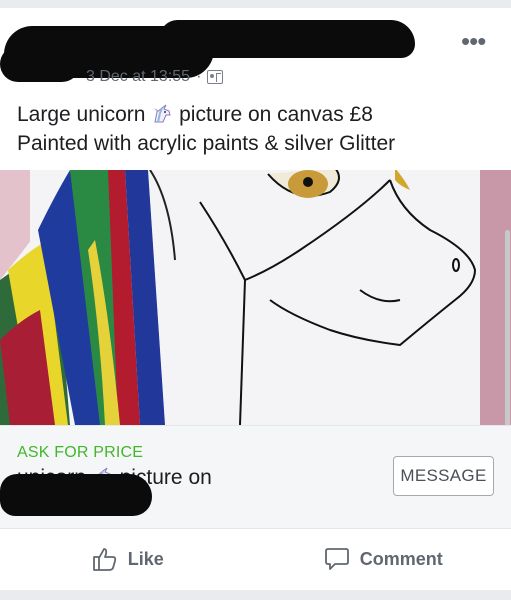 The image size is (511, 600). Describe the element at coordinates (80, 452) in the screenshot. I see `ask-for-price-label: ASK FOR PRICE` at that location.